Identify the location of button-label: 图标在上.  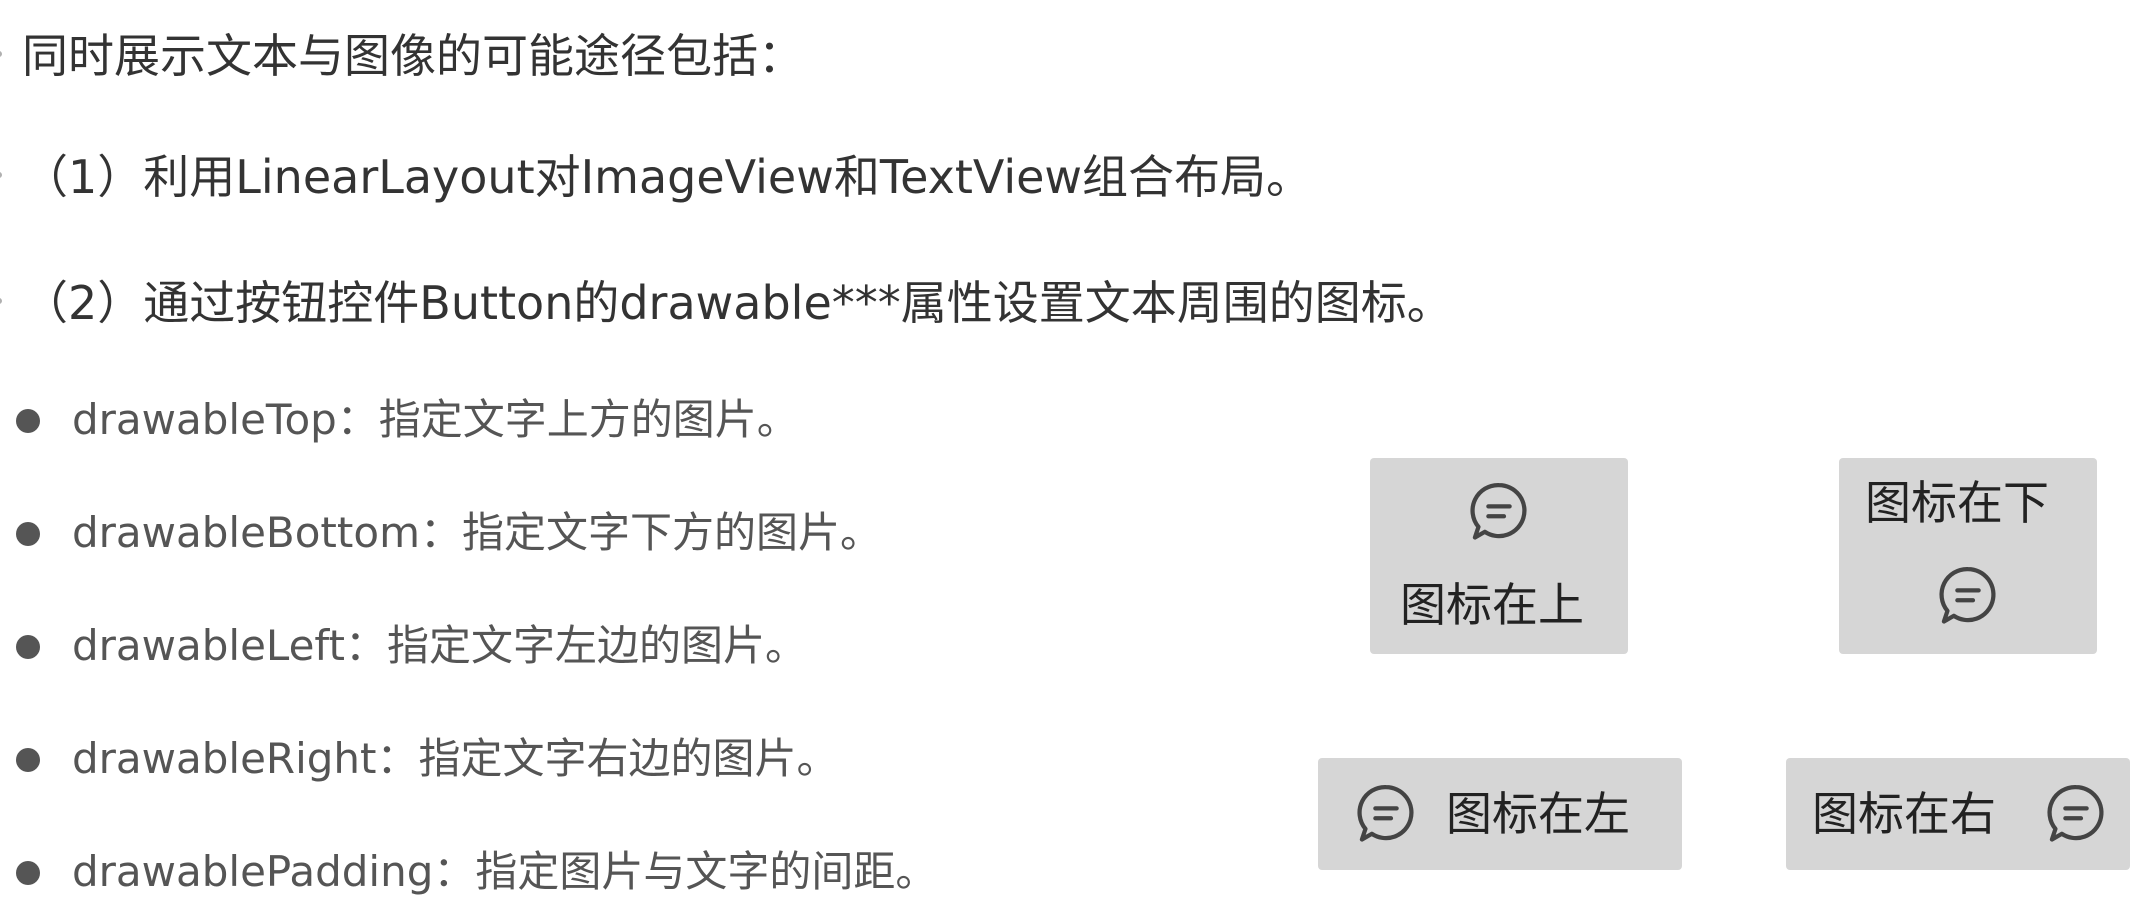
(1492, 605).